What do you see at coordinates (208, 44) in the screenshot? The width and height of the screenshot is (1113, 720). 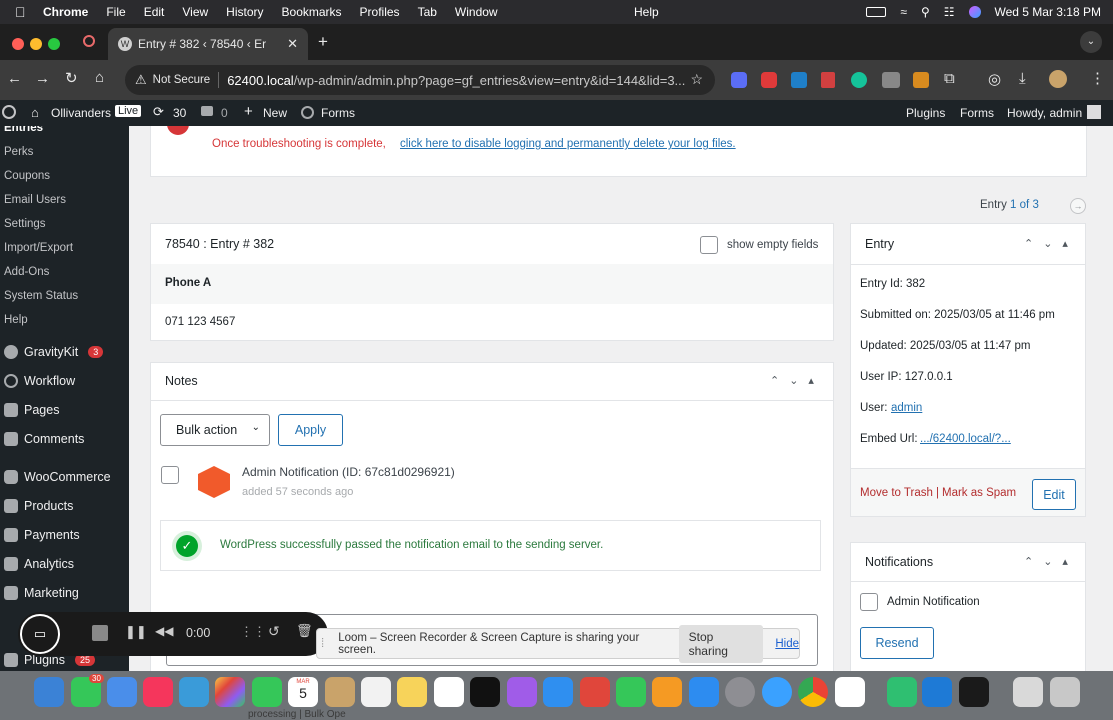 I see `browser-tab-active: W Entry # 382 ‹ 78540 ‹ Er ✕` at bounding box center [208, 44].